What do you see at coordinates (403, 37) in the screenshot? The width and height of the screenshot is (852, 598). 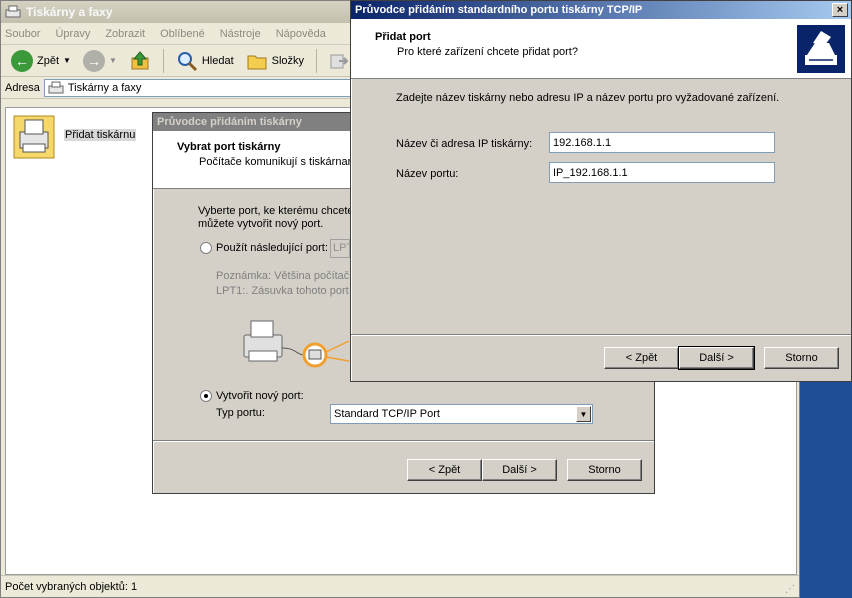 I see `wizard2-header-title: Přidat port` at bounding box center [403, 37].